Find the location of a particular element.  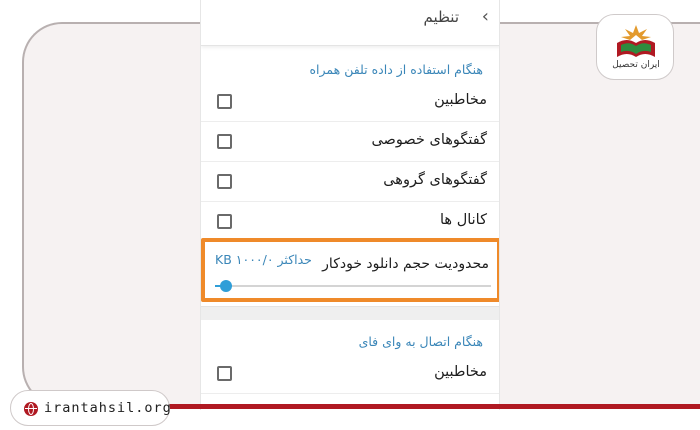

list-item-wifi-contacts: مخاطبین is located at coordinates (350, 374).